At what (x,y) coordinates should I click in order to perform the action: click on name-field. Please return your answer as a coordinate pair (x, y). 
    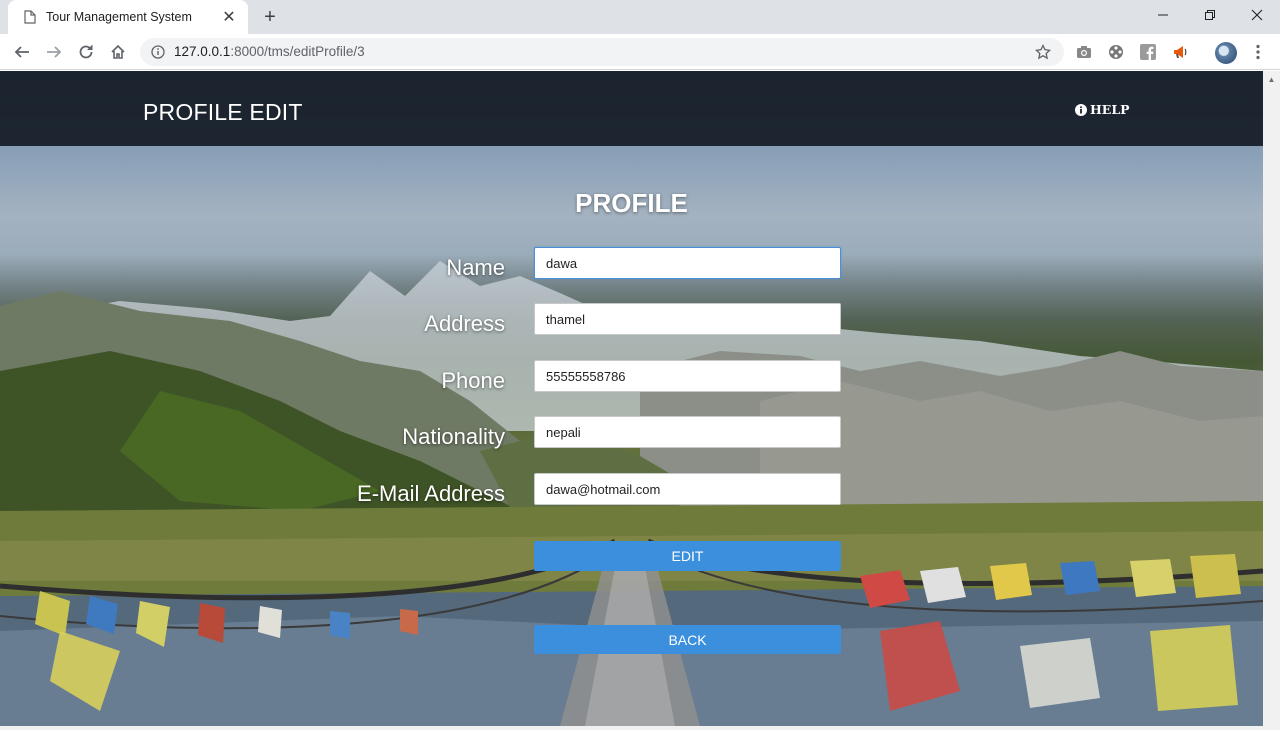
    Looking at the image, I should click on (687, 263).